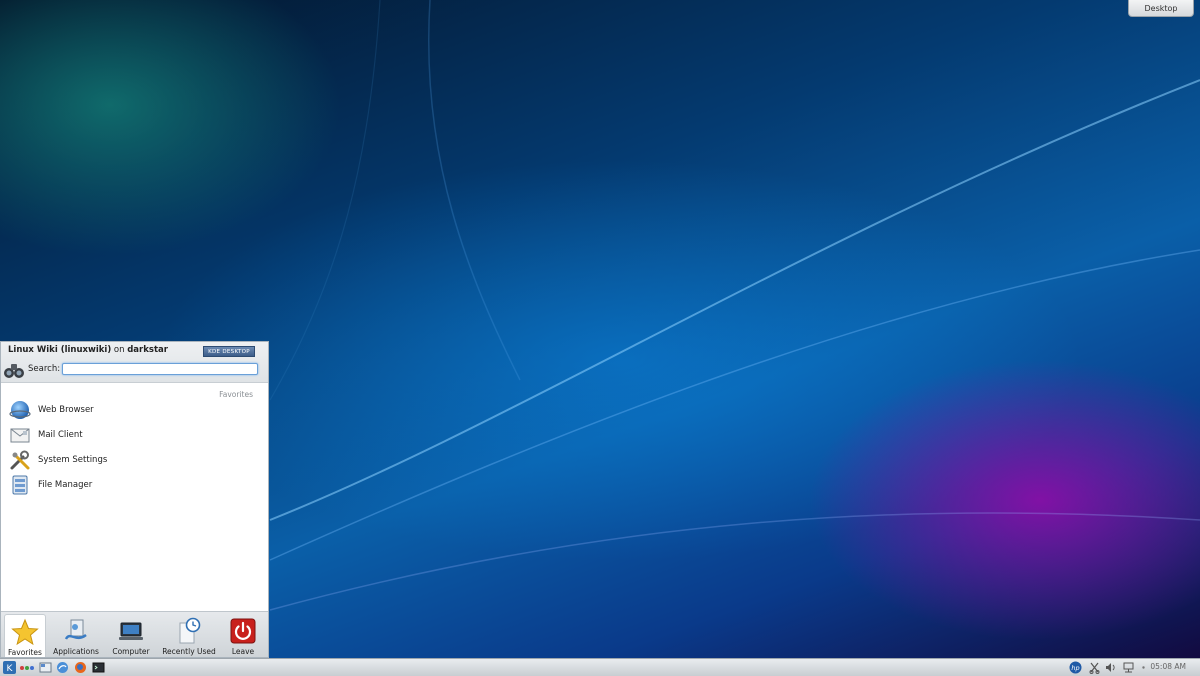 This screenshot has height=676, width=1200. I want to click on section-heading: Favorites, so click(236, 394).